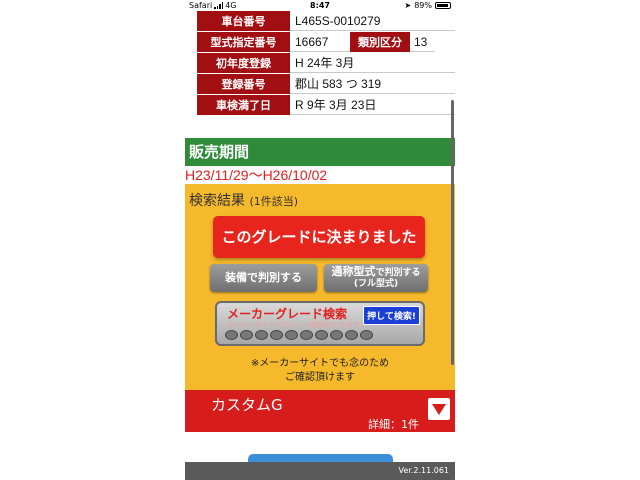 The height and width of the screenshot is (480, 640). Describe the element at coordinates (398, 273) in the screenshot. I see `model-button-suffix: で判別する` at that location.